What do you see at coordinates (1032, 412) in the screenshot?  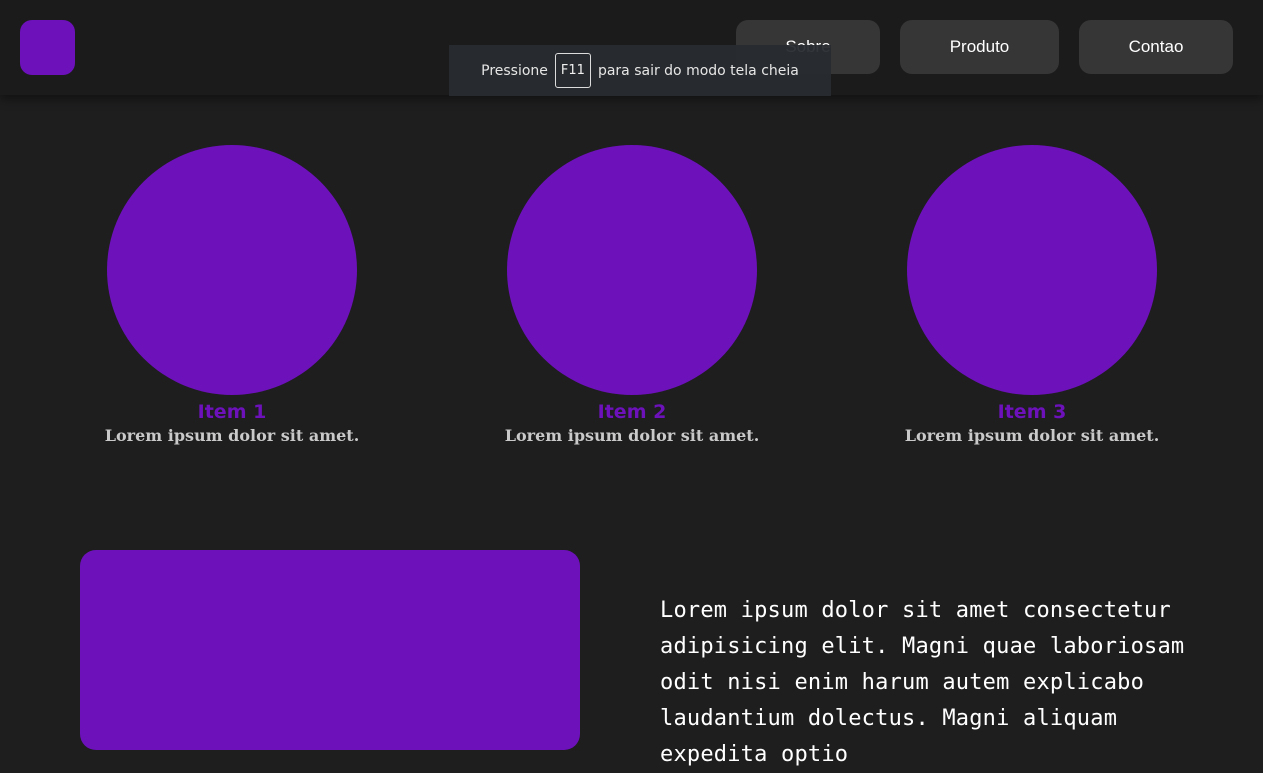 I see `item-title: Item 3` at bounding box center [1032, 412].